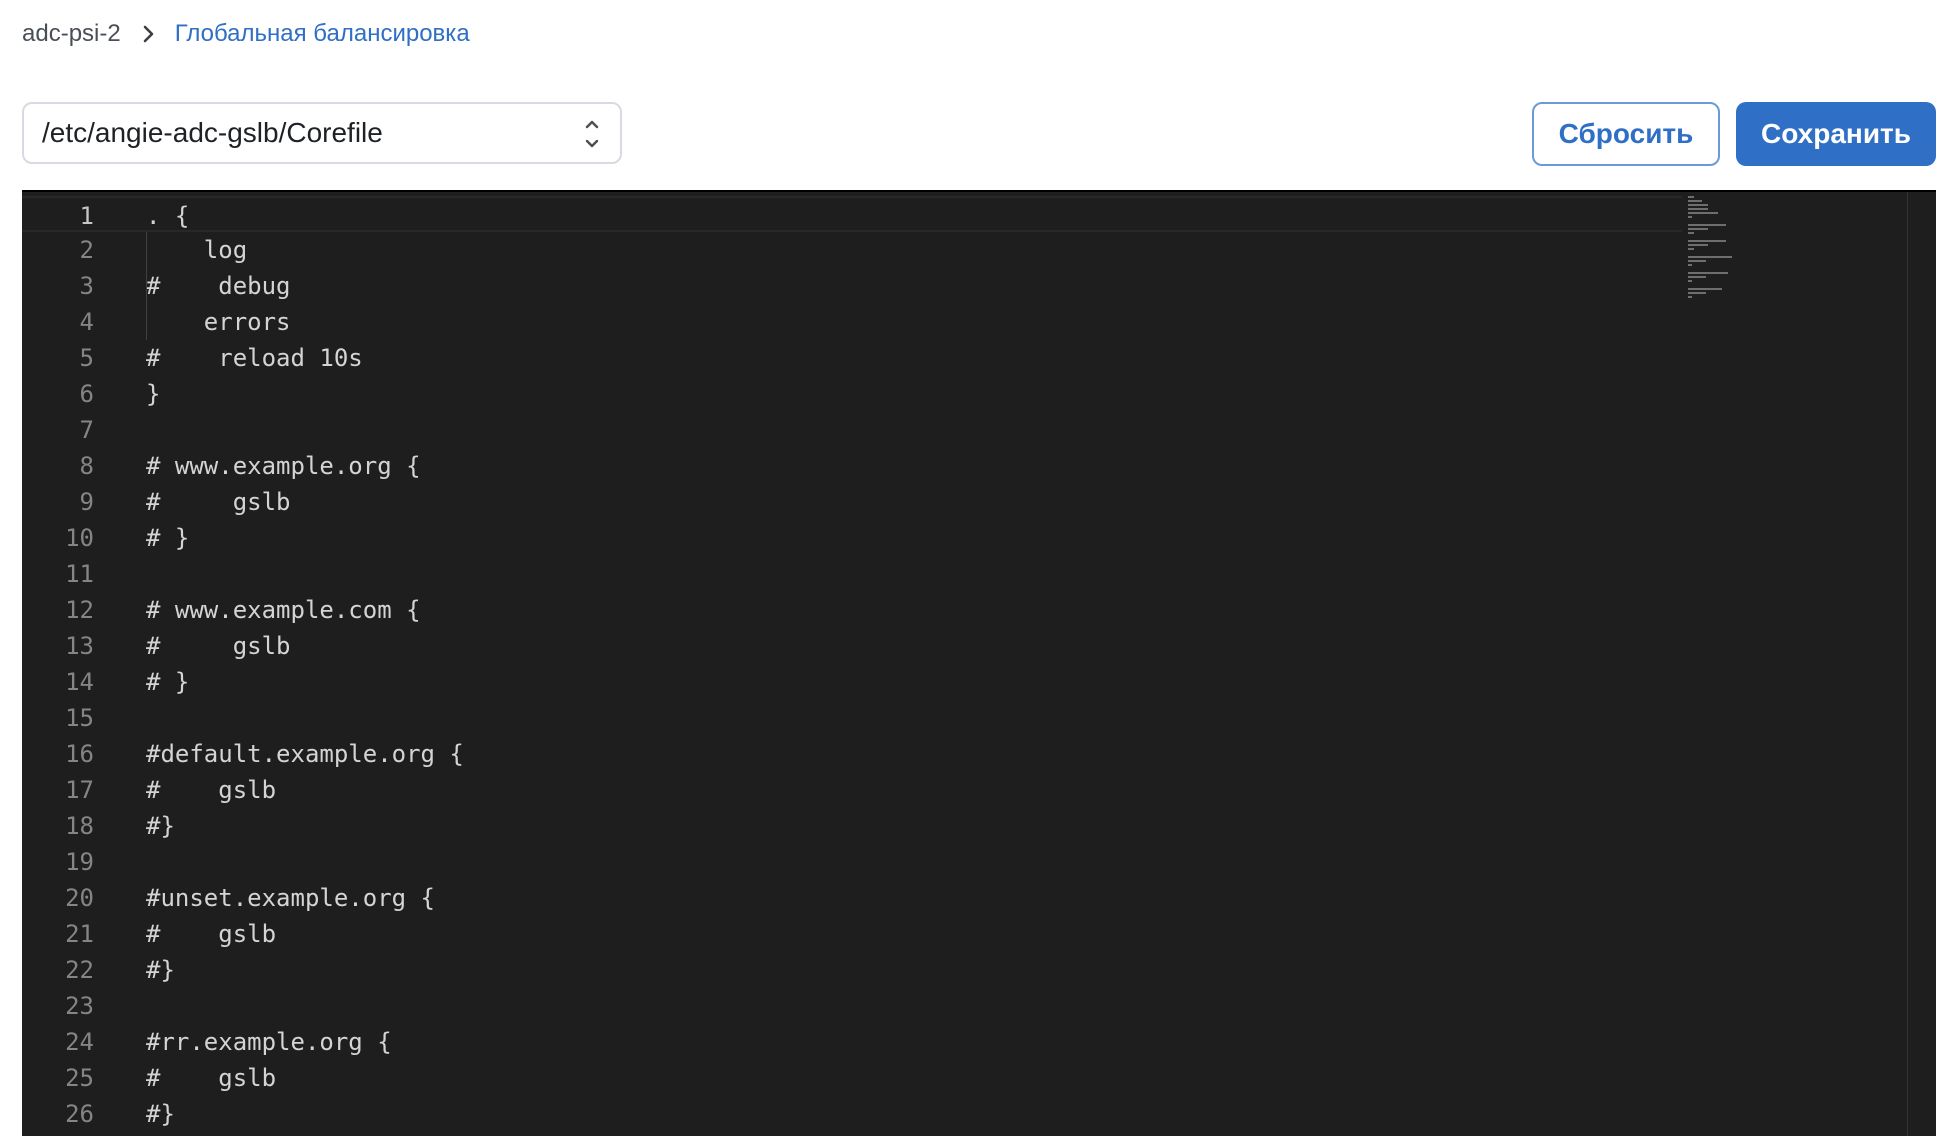 The width and height of the screenshot is (1954, 1136). I want to click on editor-line: 19, so click(979, 862).